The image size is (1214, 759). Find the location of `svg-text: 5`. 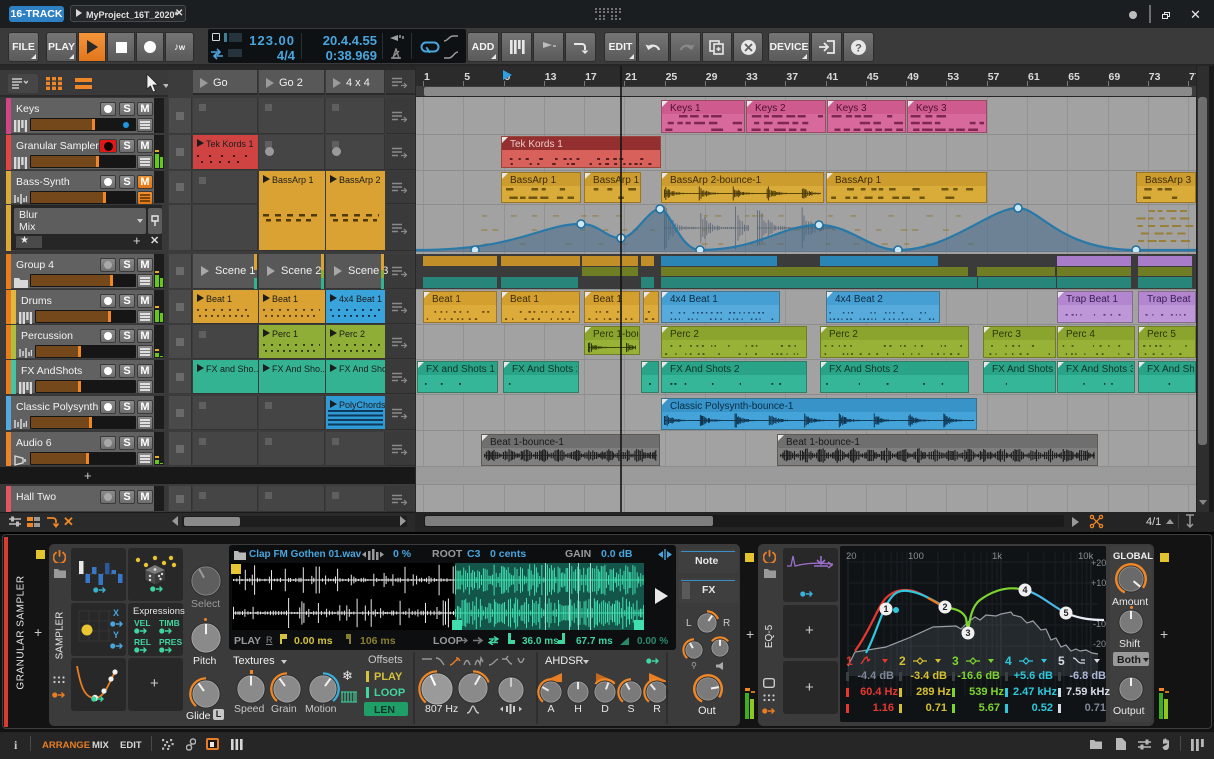

svg-text: 5 is located at coordinates (1065, 613).